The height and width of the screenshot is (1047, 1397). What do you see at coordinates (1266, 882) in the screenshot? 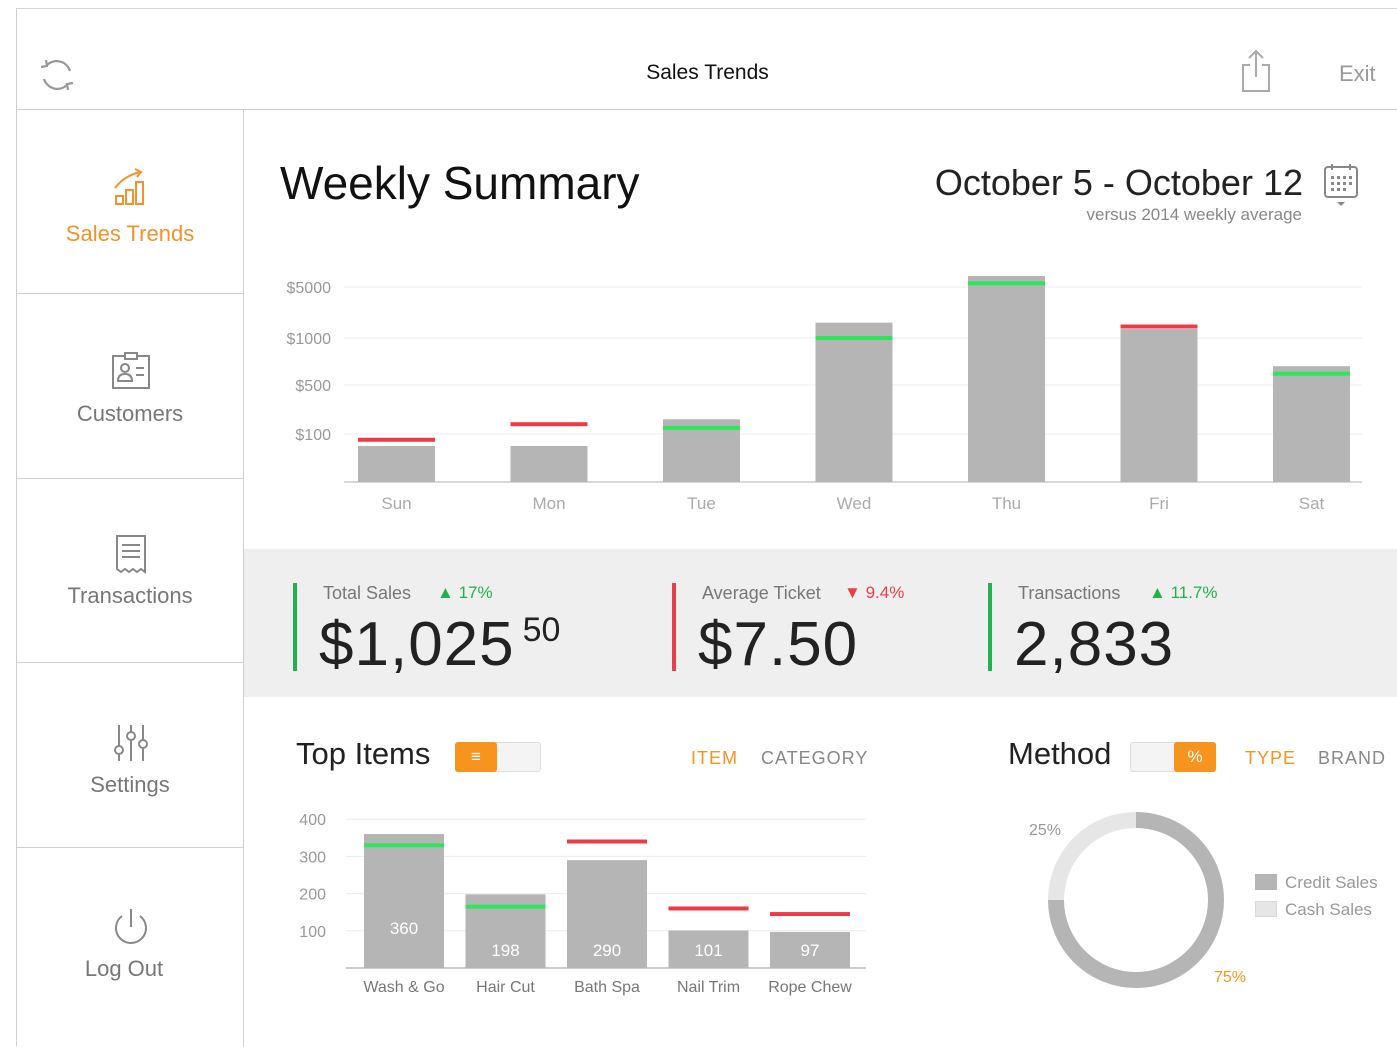
I see `credit-swatch` at bounding box center [1266, 882].